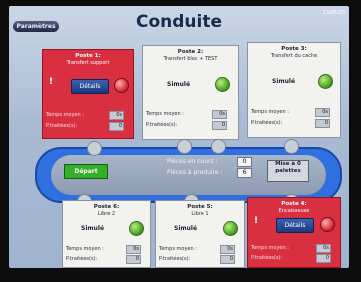  I want to click on mise-label-line2: palettes, so click(288, 171).